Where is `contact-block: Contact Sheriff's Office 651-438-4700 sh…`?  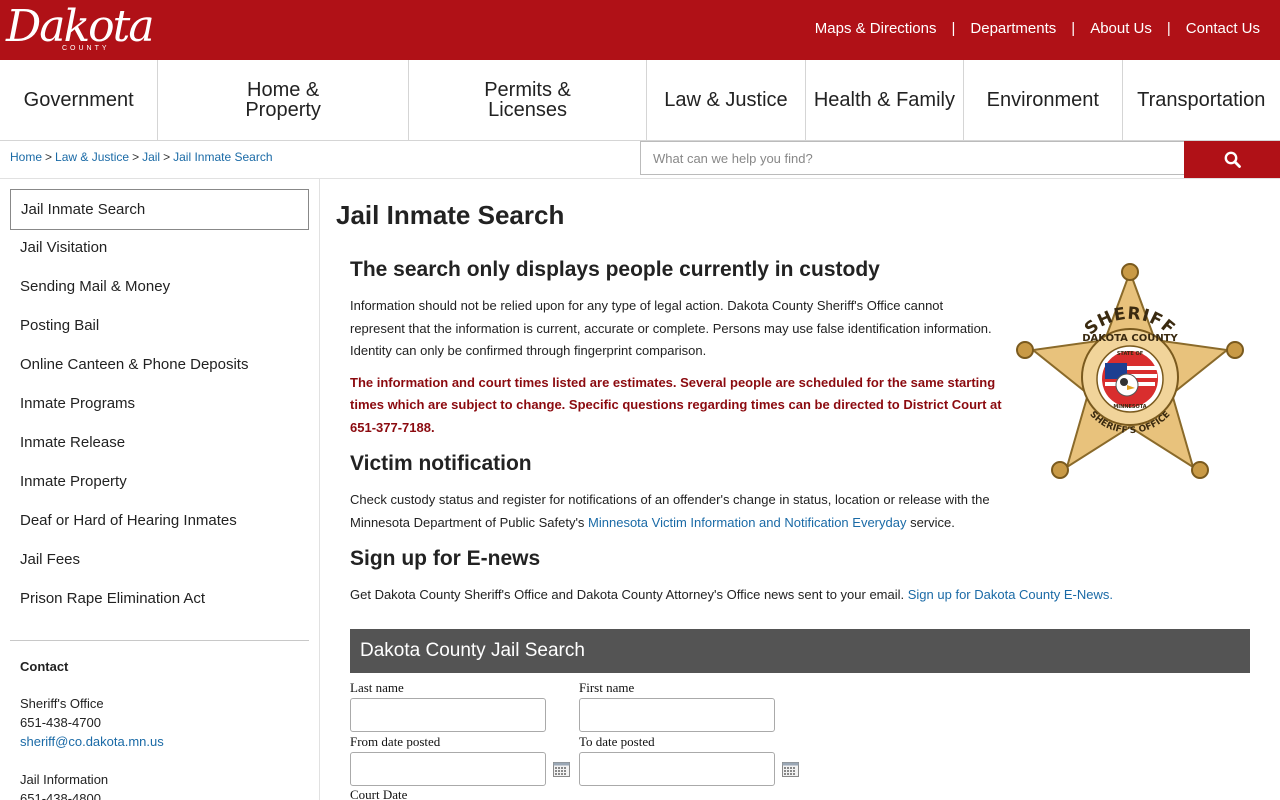
contact-block: Contact Sheriff's Office 651-438-4700 sh… is located at coordinates (92, 728).